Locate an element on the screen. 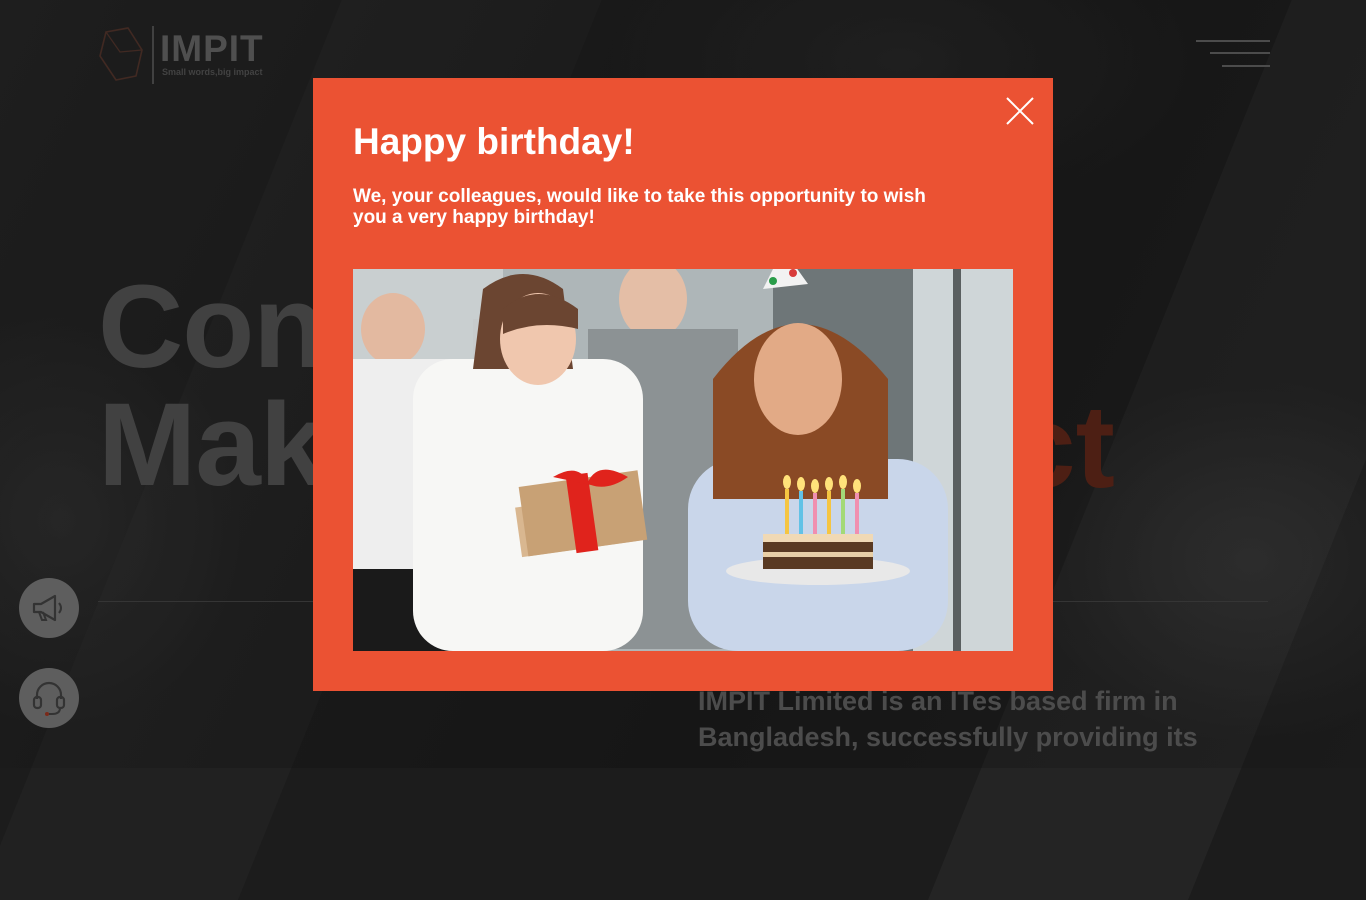 Image resolution: width=1366 pixels, height=900 pixels. support-button is located at coordinates (49, 698).